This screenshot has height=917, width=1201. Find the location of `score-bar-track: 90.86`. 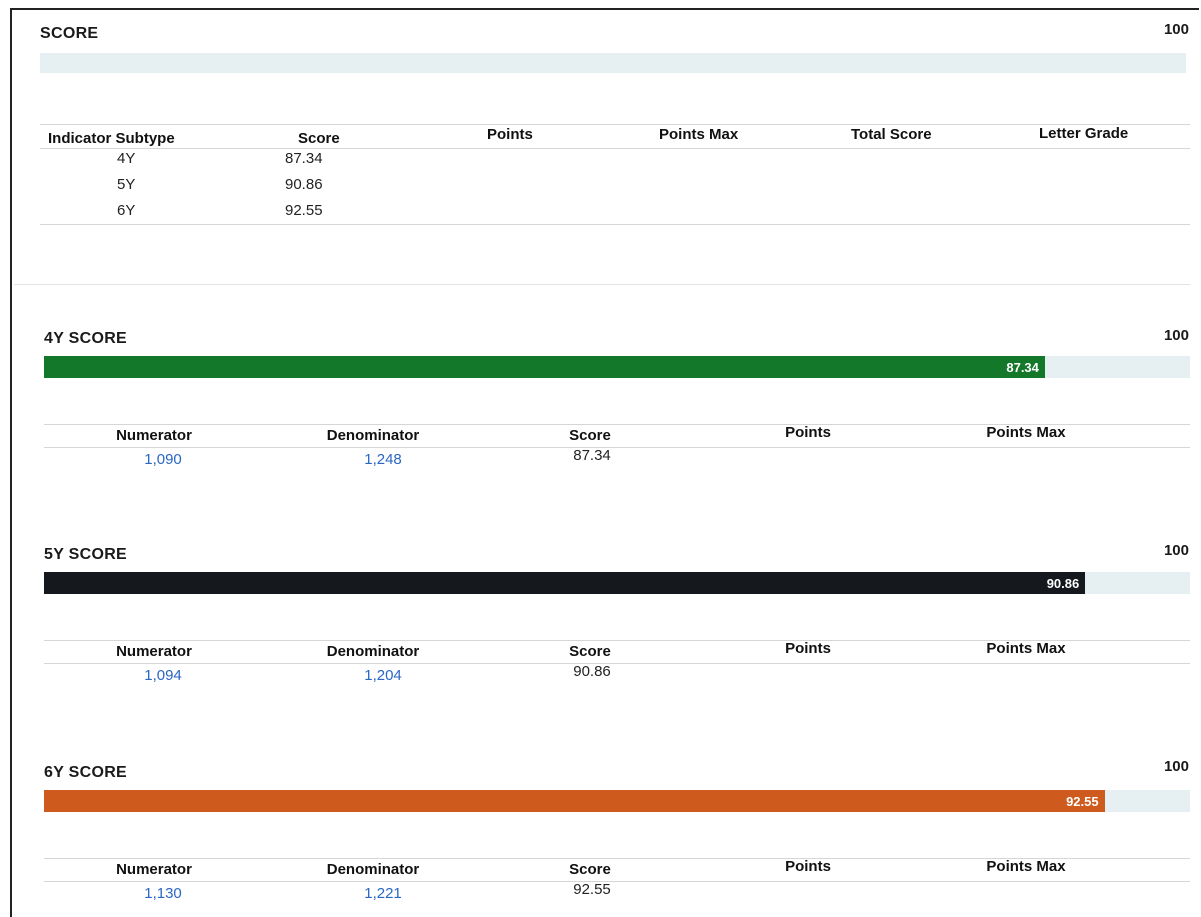

score-bar-track: 90.86 is located at coordinates (617, 583).